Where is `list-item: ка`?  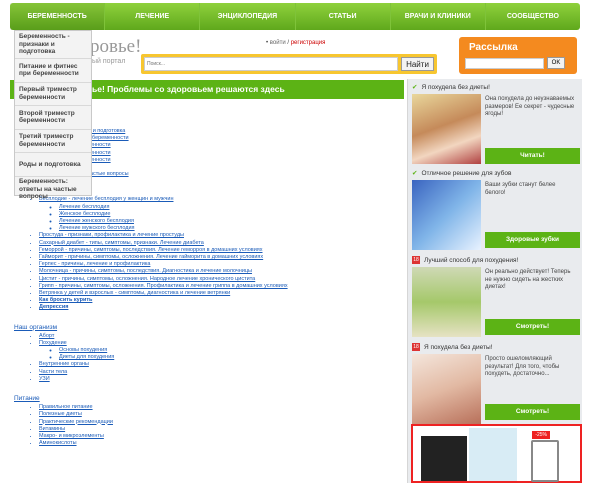
list-item: ка is located at coordinates (238, 167).